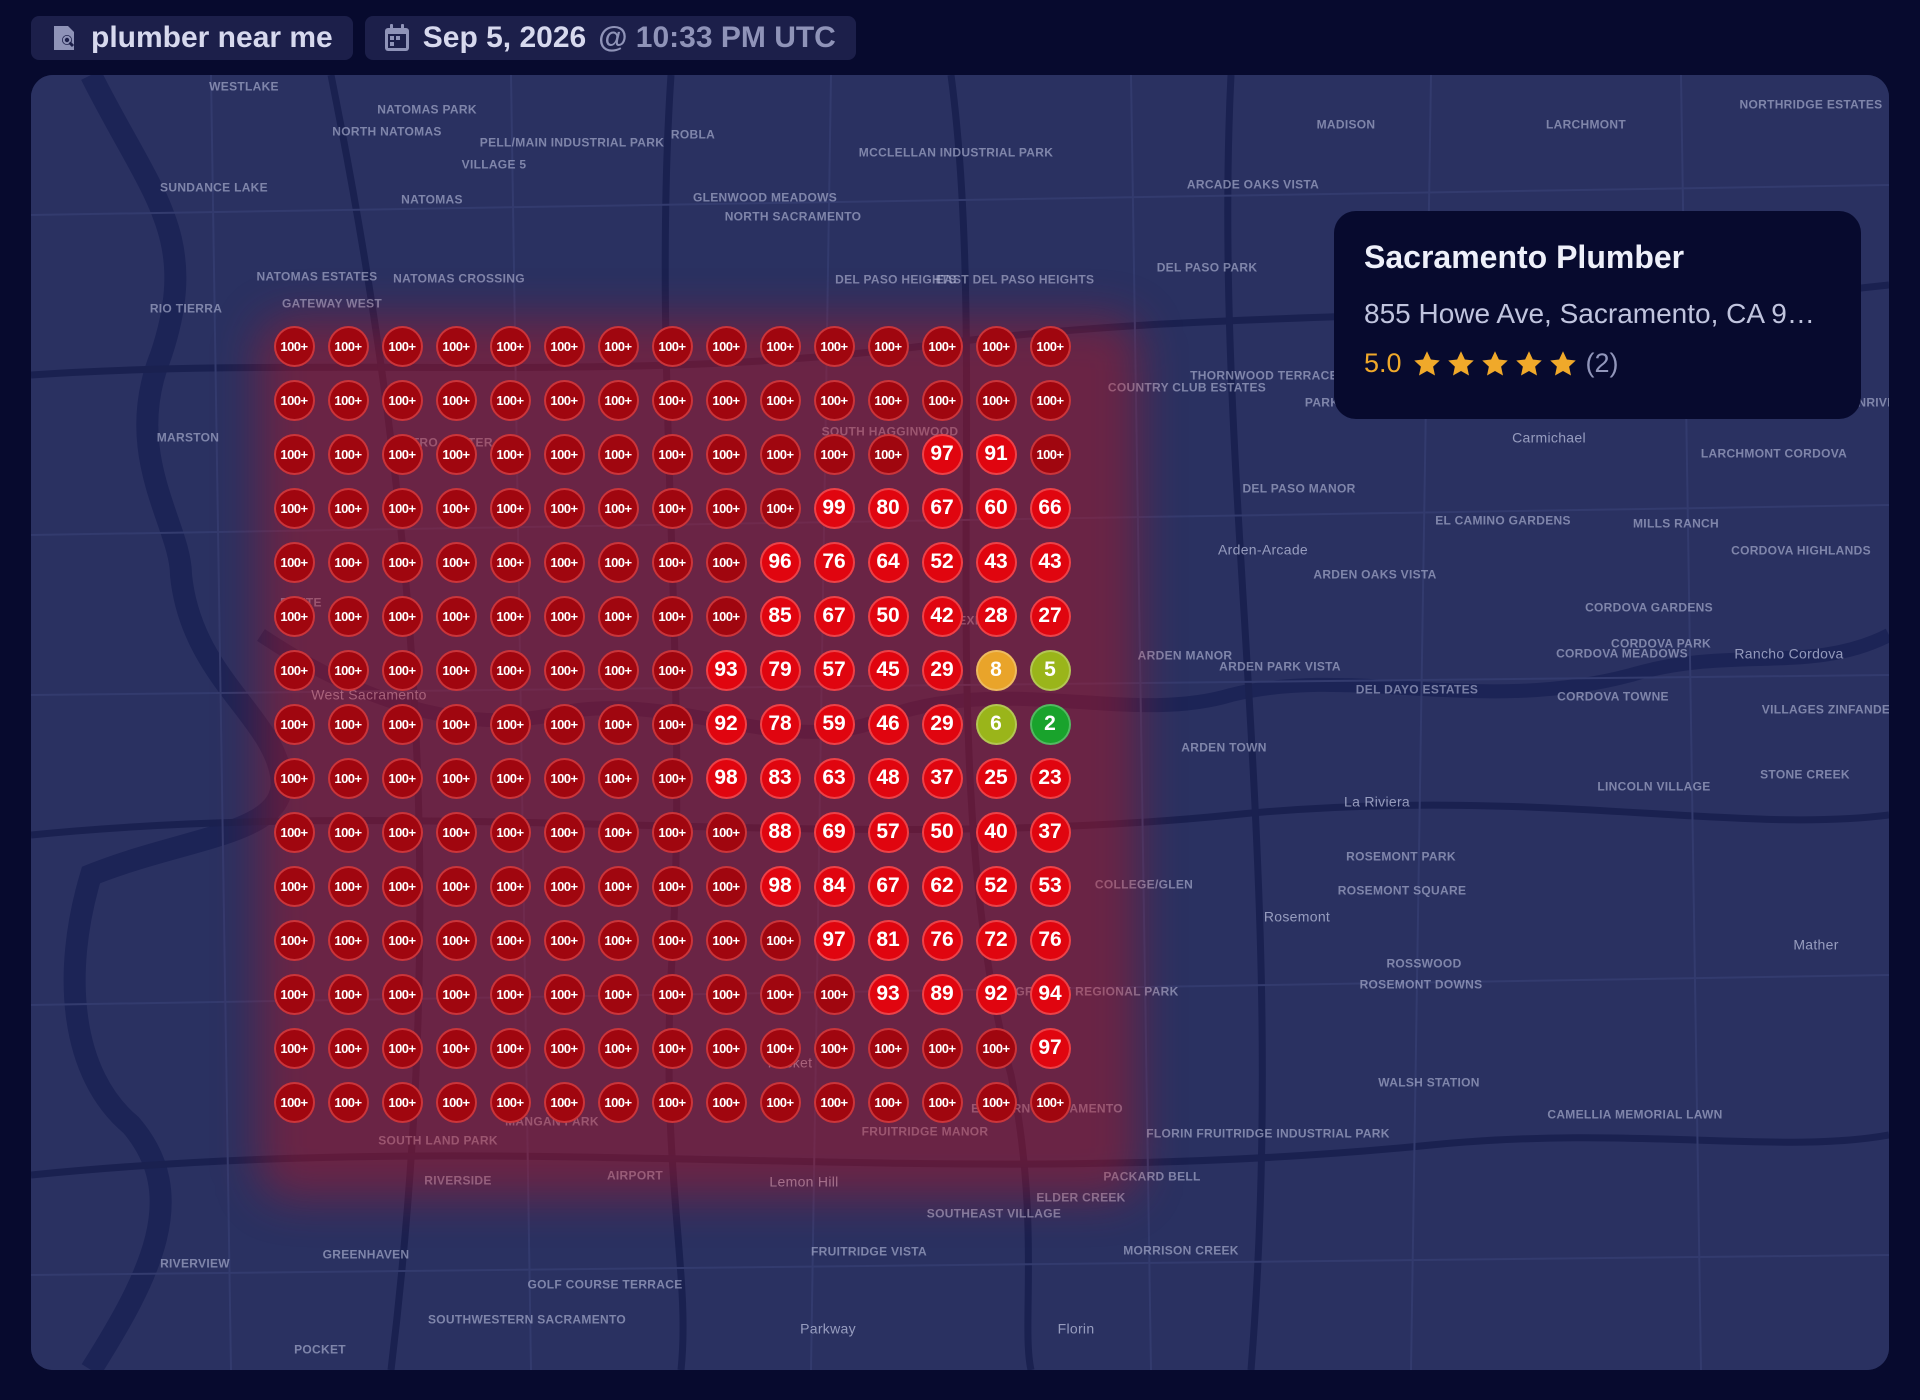  I want to click on rank-pin: 60, so click(996, 508).